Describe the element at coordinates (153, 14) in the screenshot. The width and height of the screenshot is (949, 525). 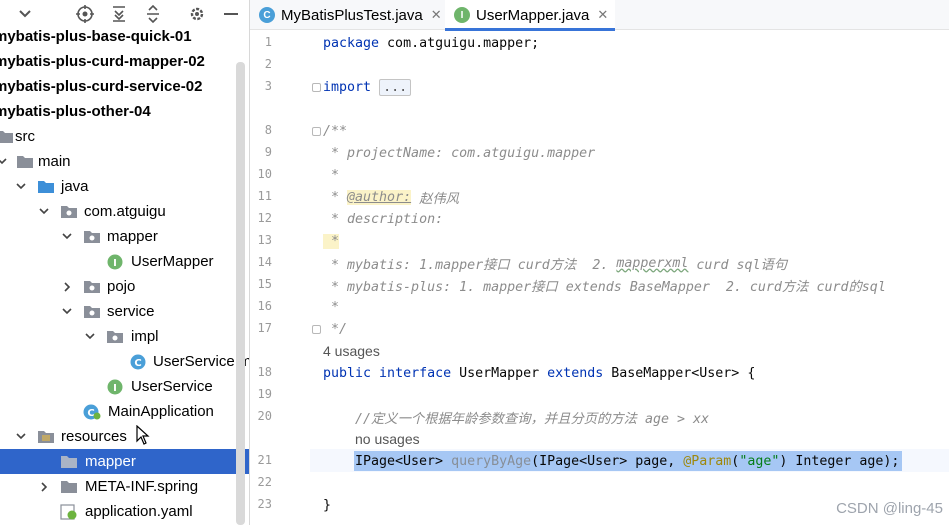
I see `collapse-all-icon` at that location.